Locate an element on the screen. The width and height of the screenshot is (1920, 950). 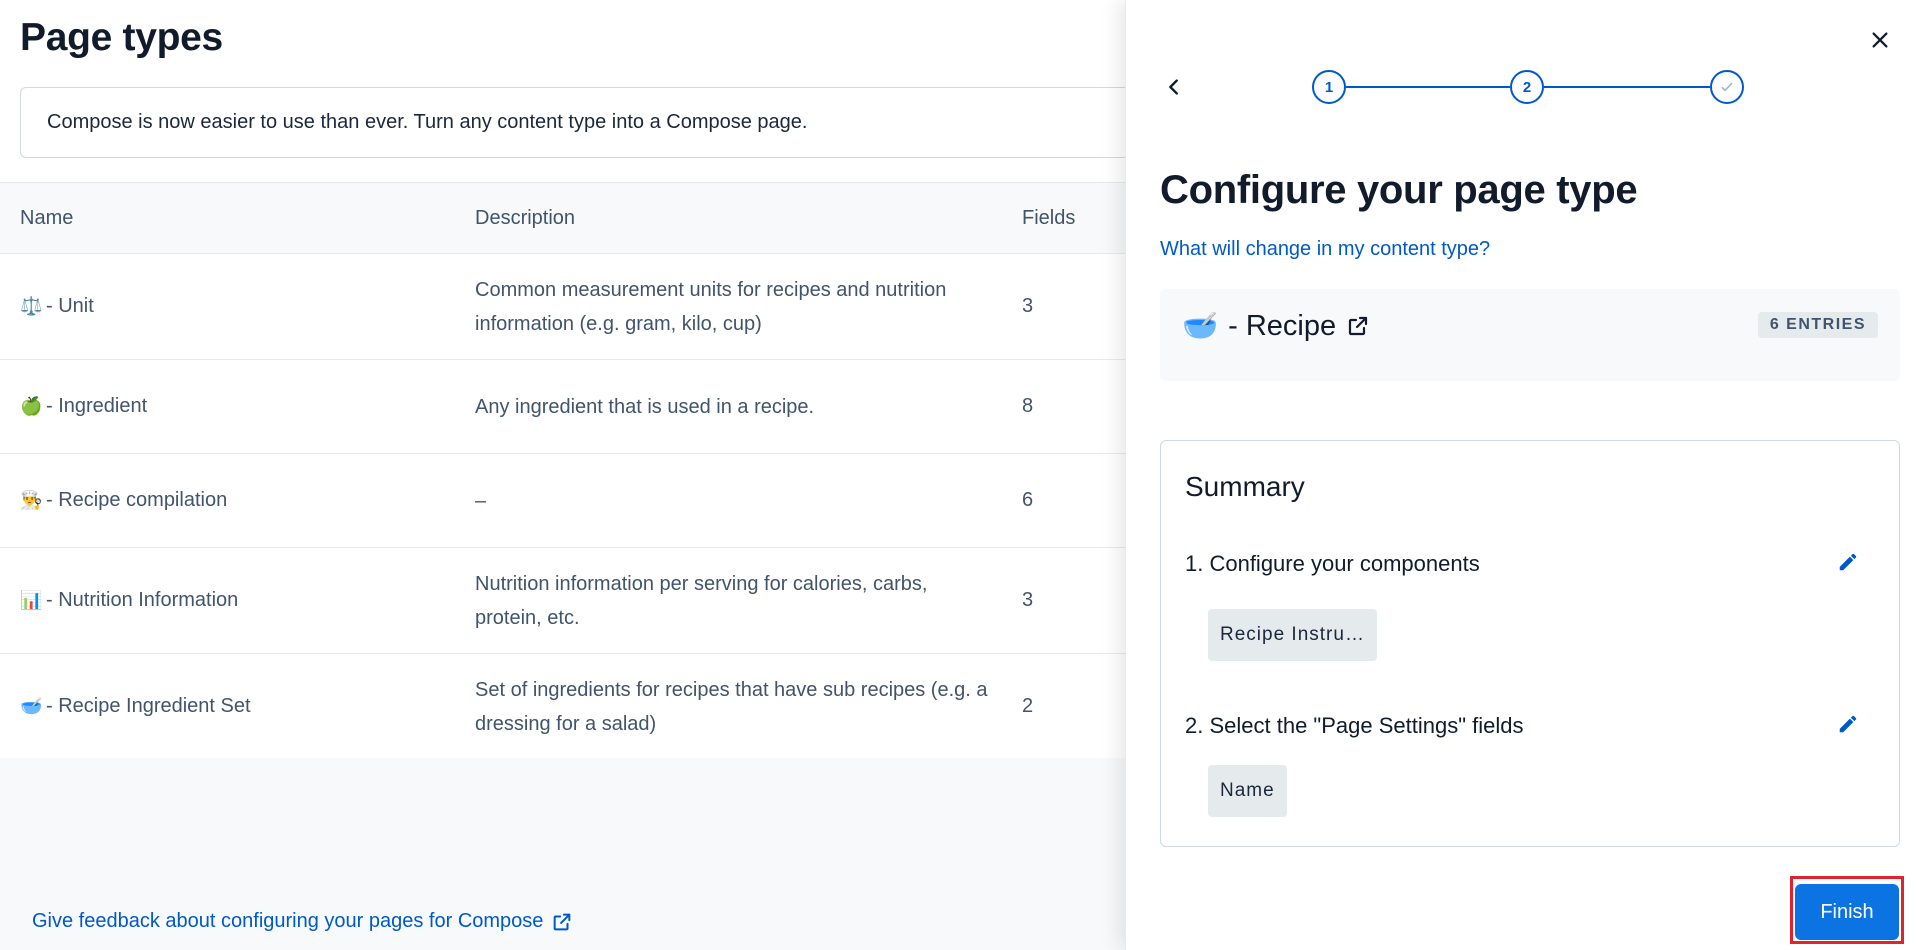
step-complete is located at coordinates (1727, 87).